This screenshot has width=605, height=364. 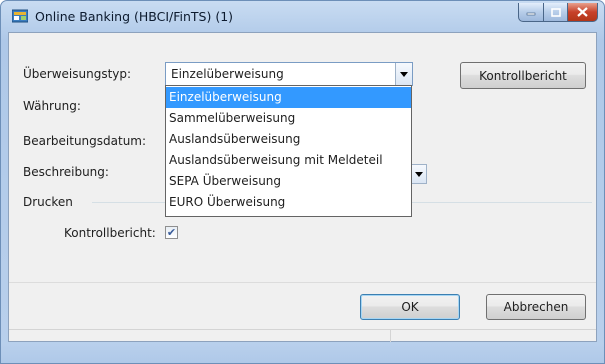 I want to click on dropdown-option: Sammelüberweisung, so click(x=288, y=118).